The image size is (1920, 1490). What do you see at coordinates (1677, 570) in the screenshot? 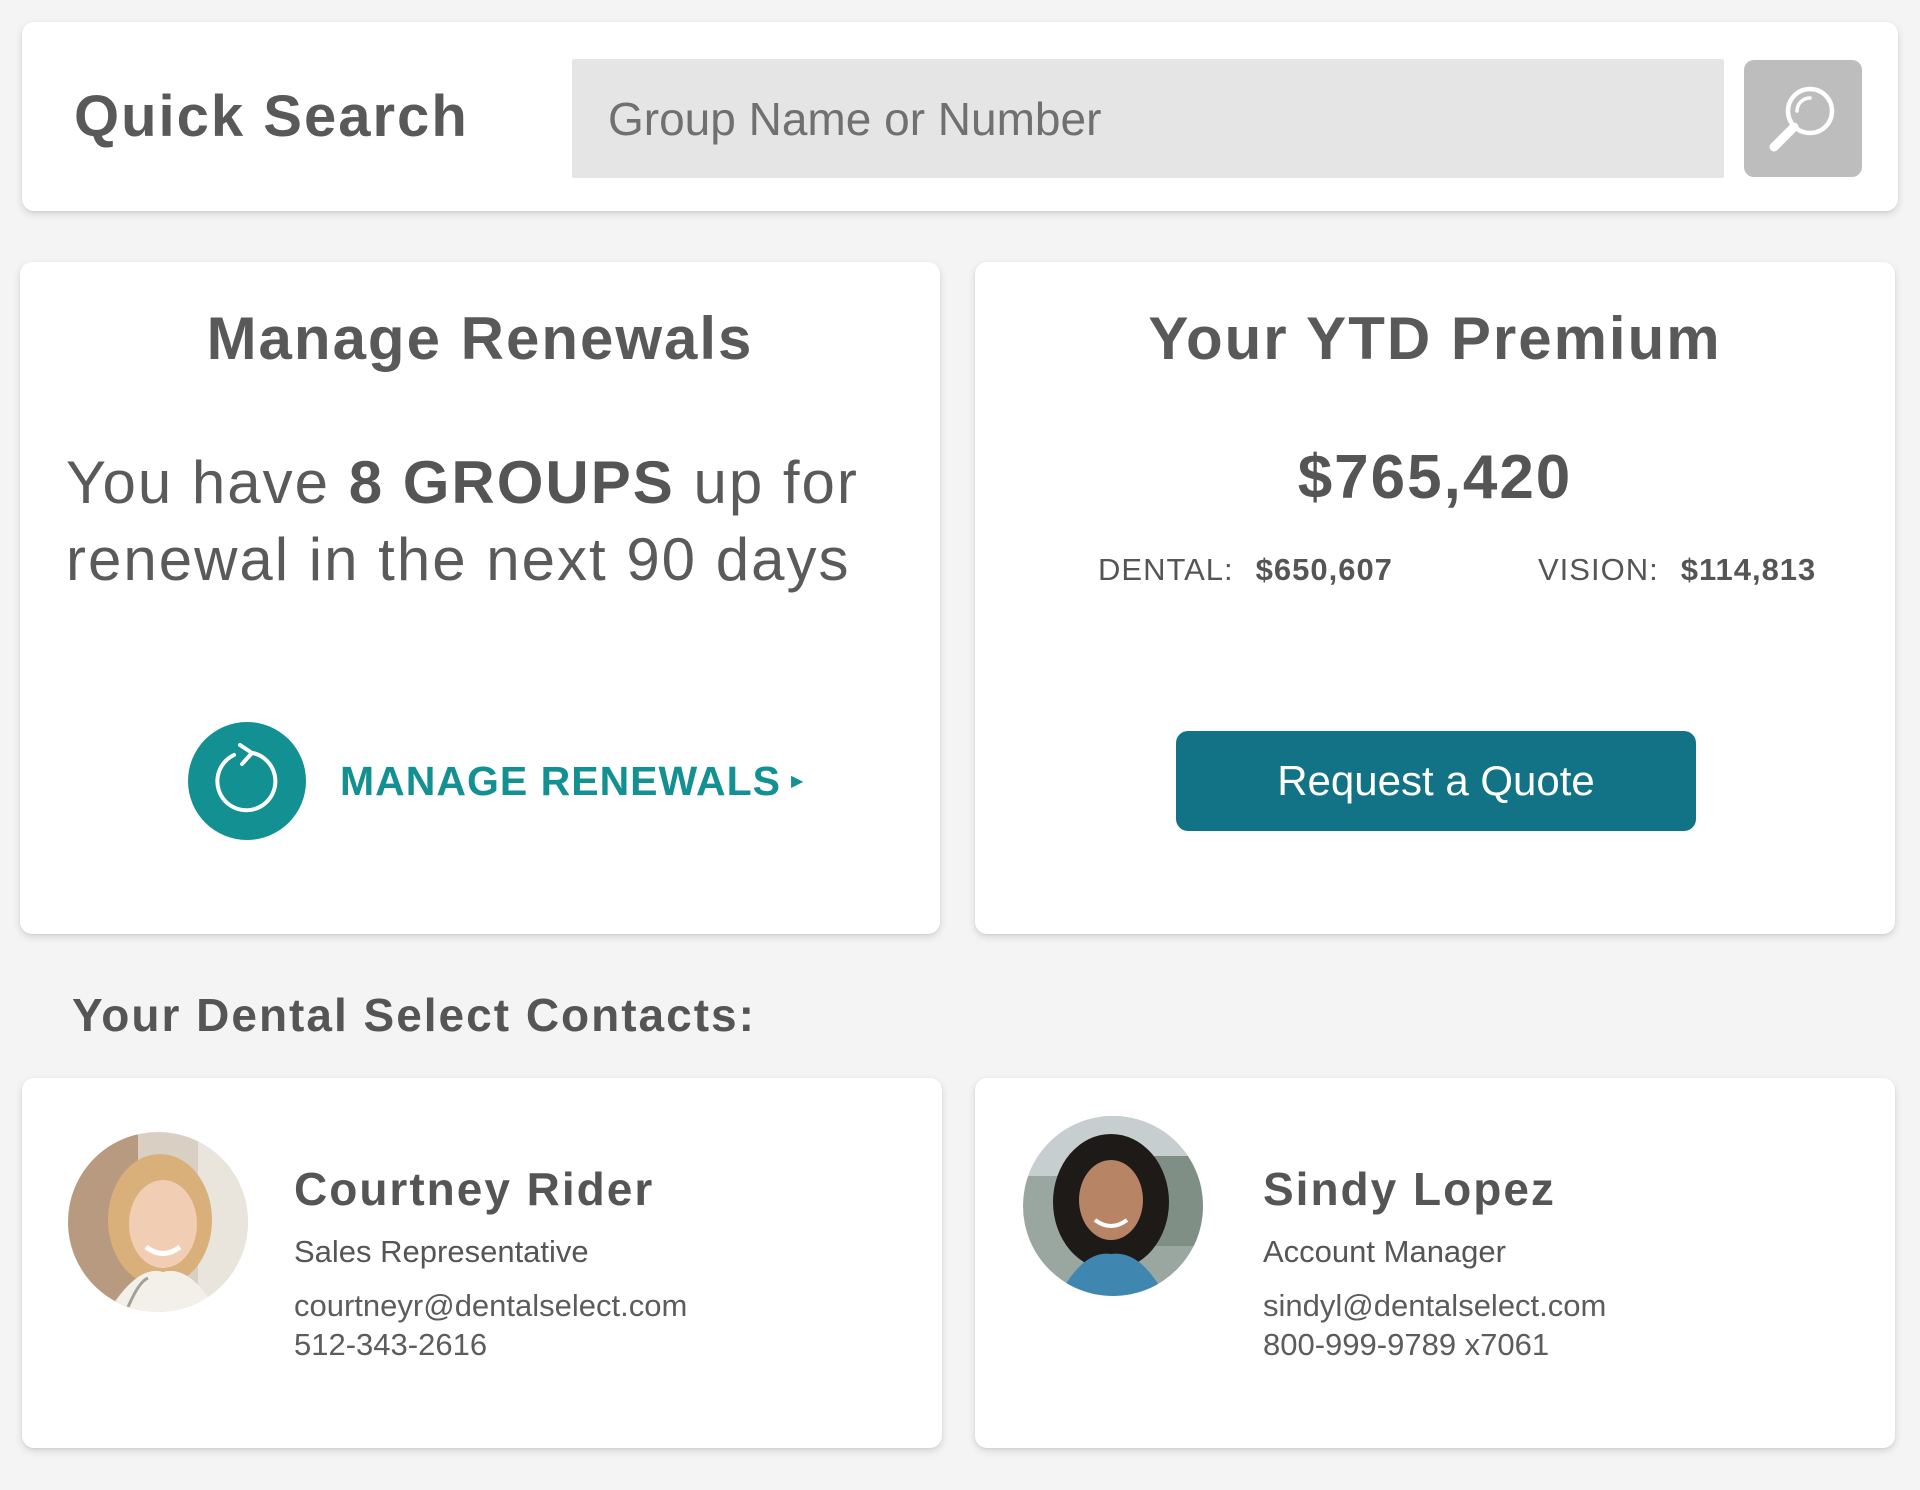
I see `vision-premium: VISION: $114,813` at bounding box center [1677, 570].